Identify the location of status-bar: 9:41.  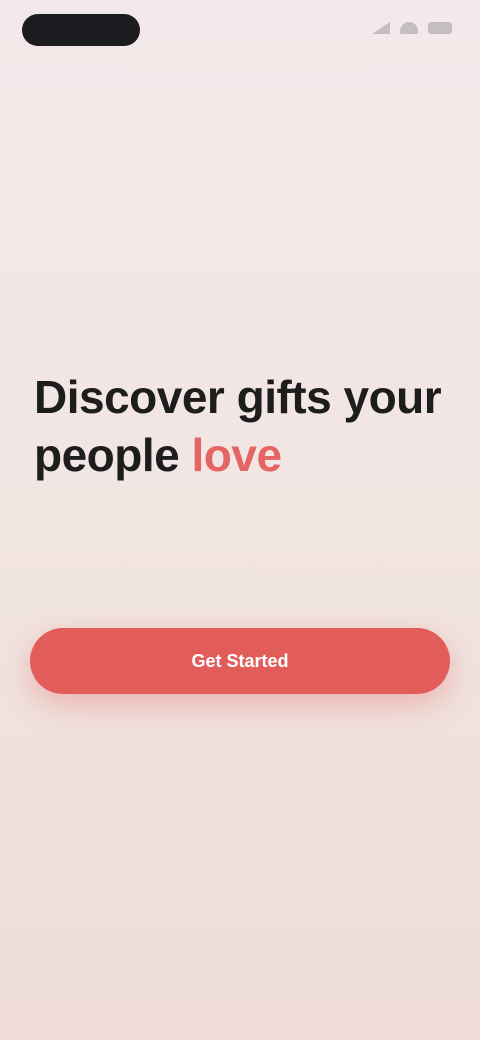
(240, 32).